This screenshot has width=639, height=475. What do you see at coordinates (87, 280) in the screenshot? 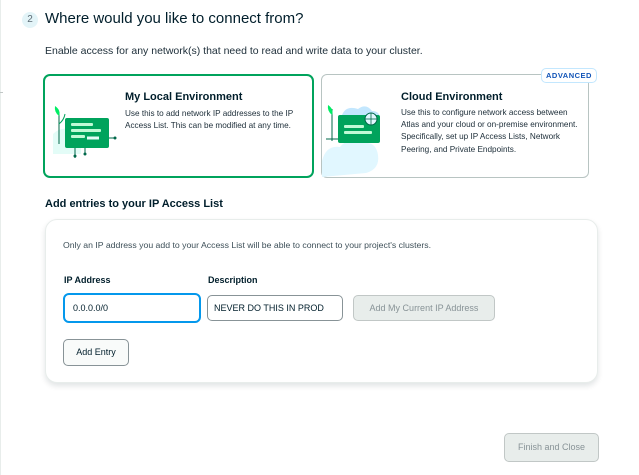
I see `ip-address-label: IP Address` at bounding box center [87, 280].